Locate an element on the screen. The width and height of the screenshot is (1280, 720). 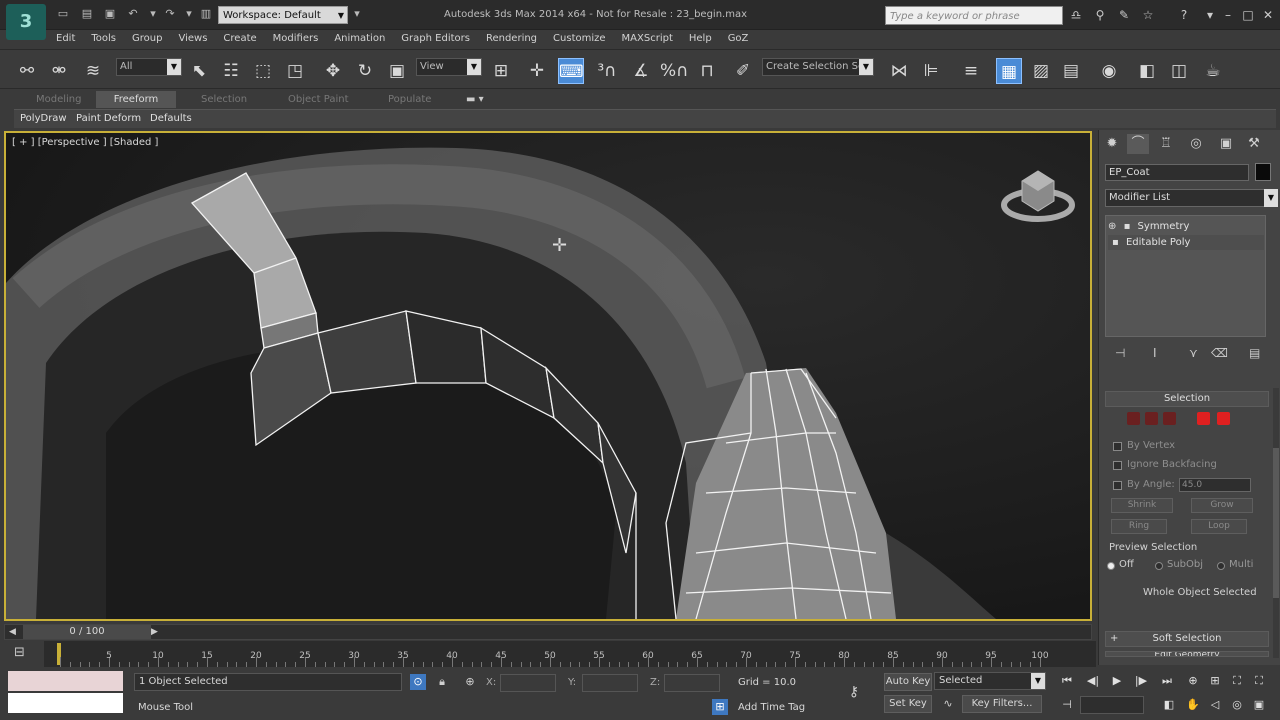
menu-goz: GoZ is located at coordinates (738, 39).